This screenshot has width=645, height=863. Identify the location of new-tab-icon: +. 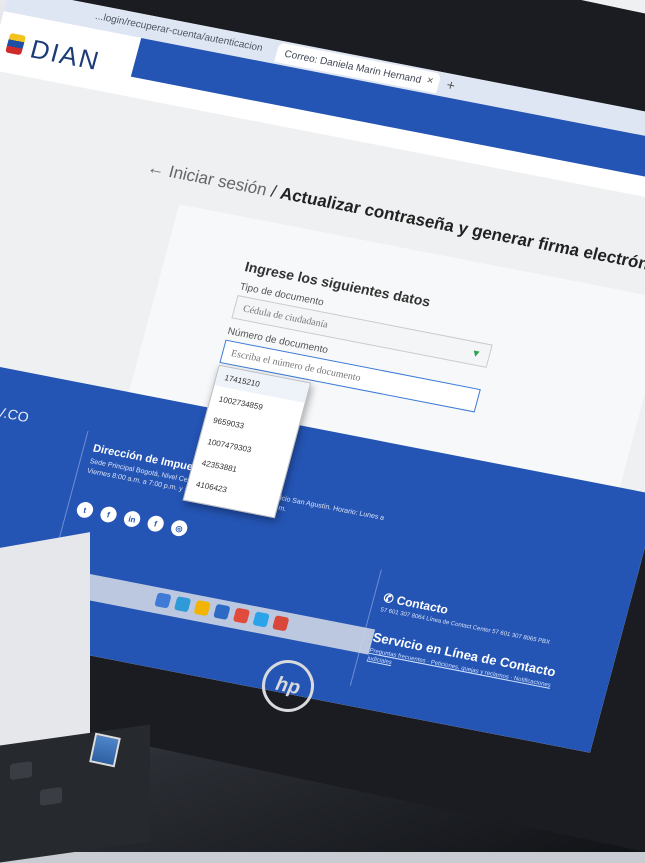
(451, 84).